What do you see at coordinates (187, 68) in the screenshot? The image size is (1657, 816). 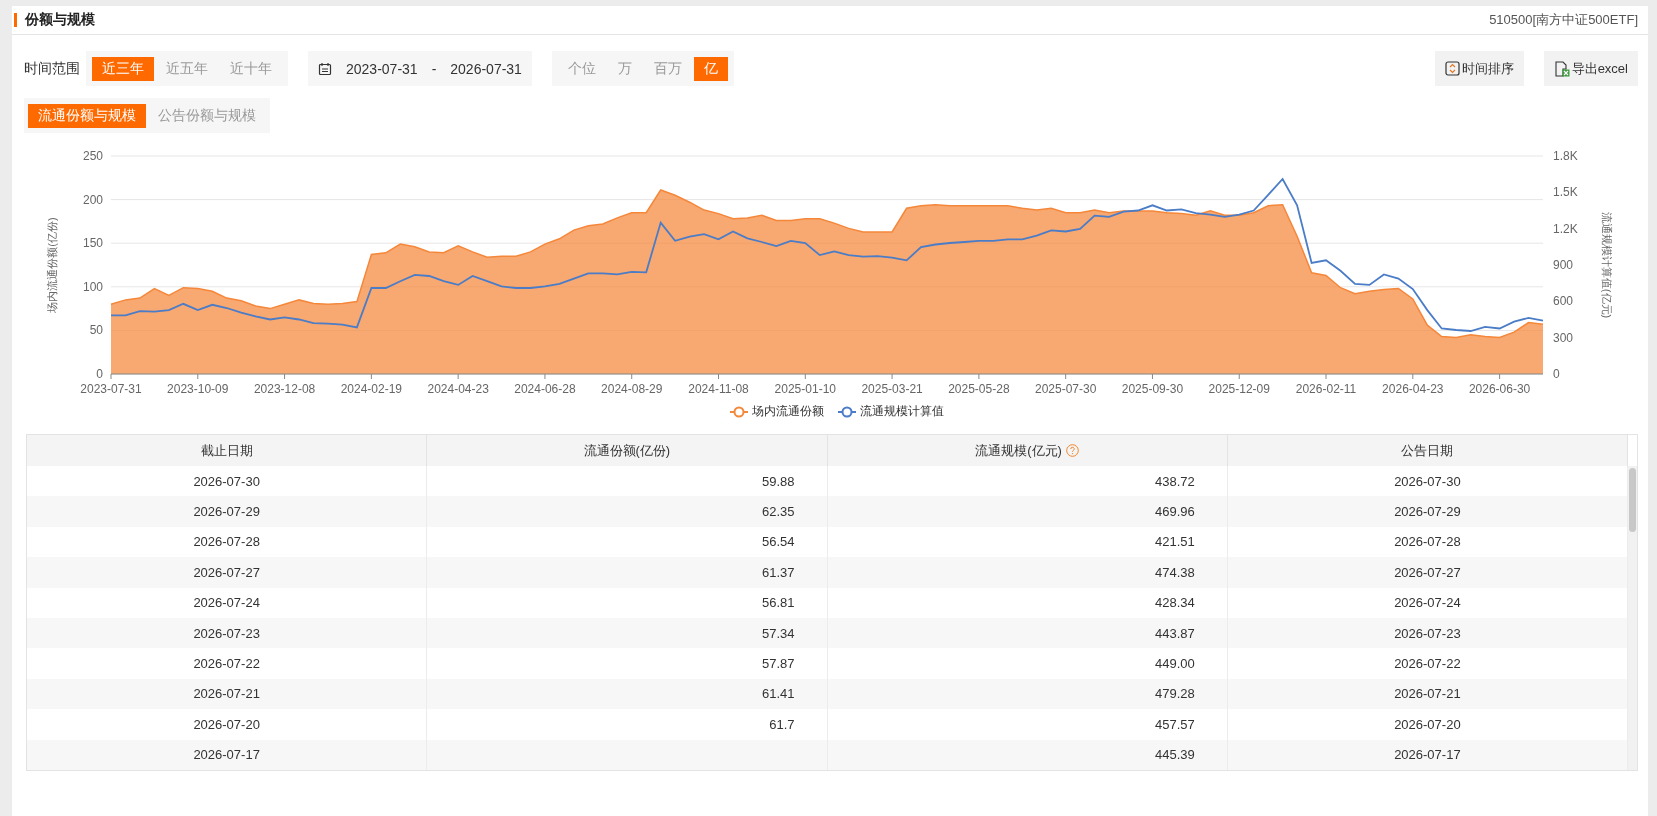 I see `time-range-option: 近五年` at bounding box center [187, 68].